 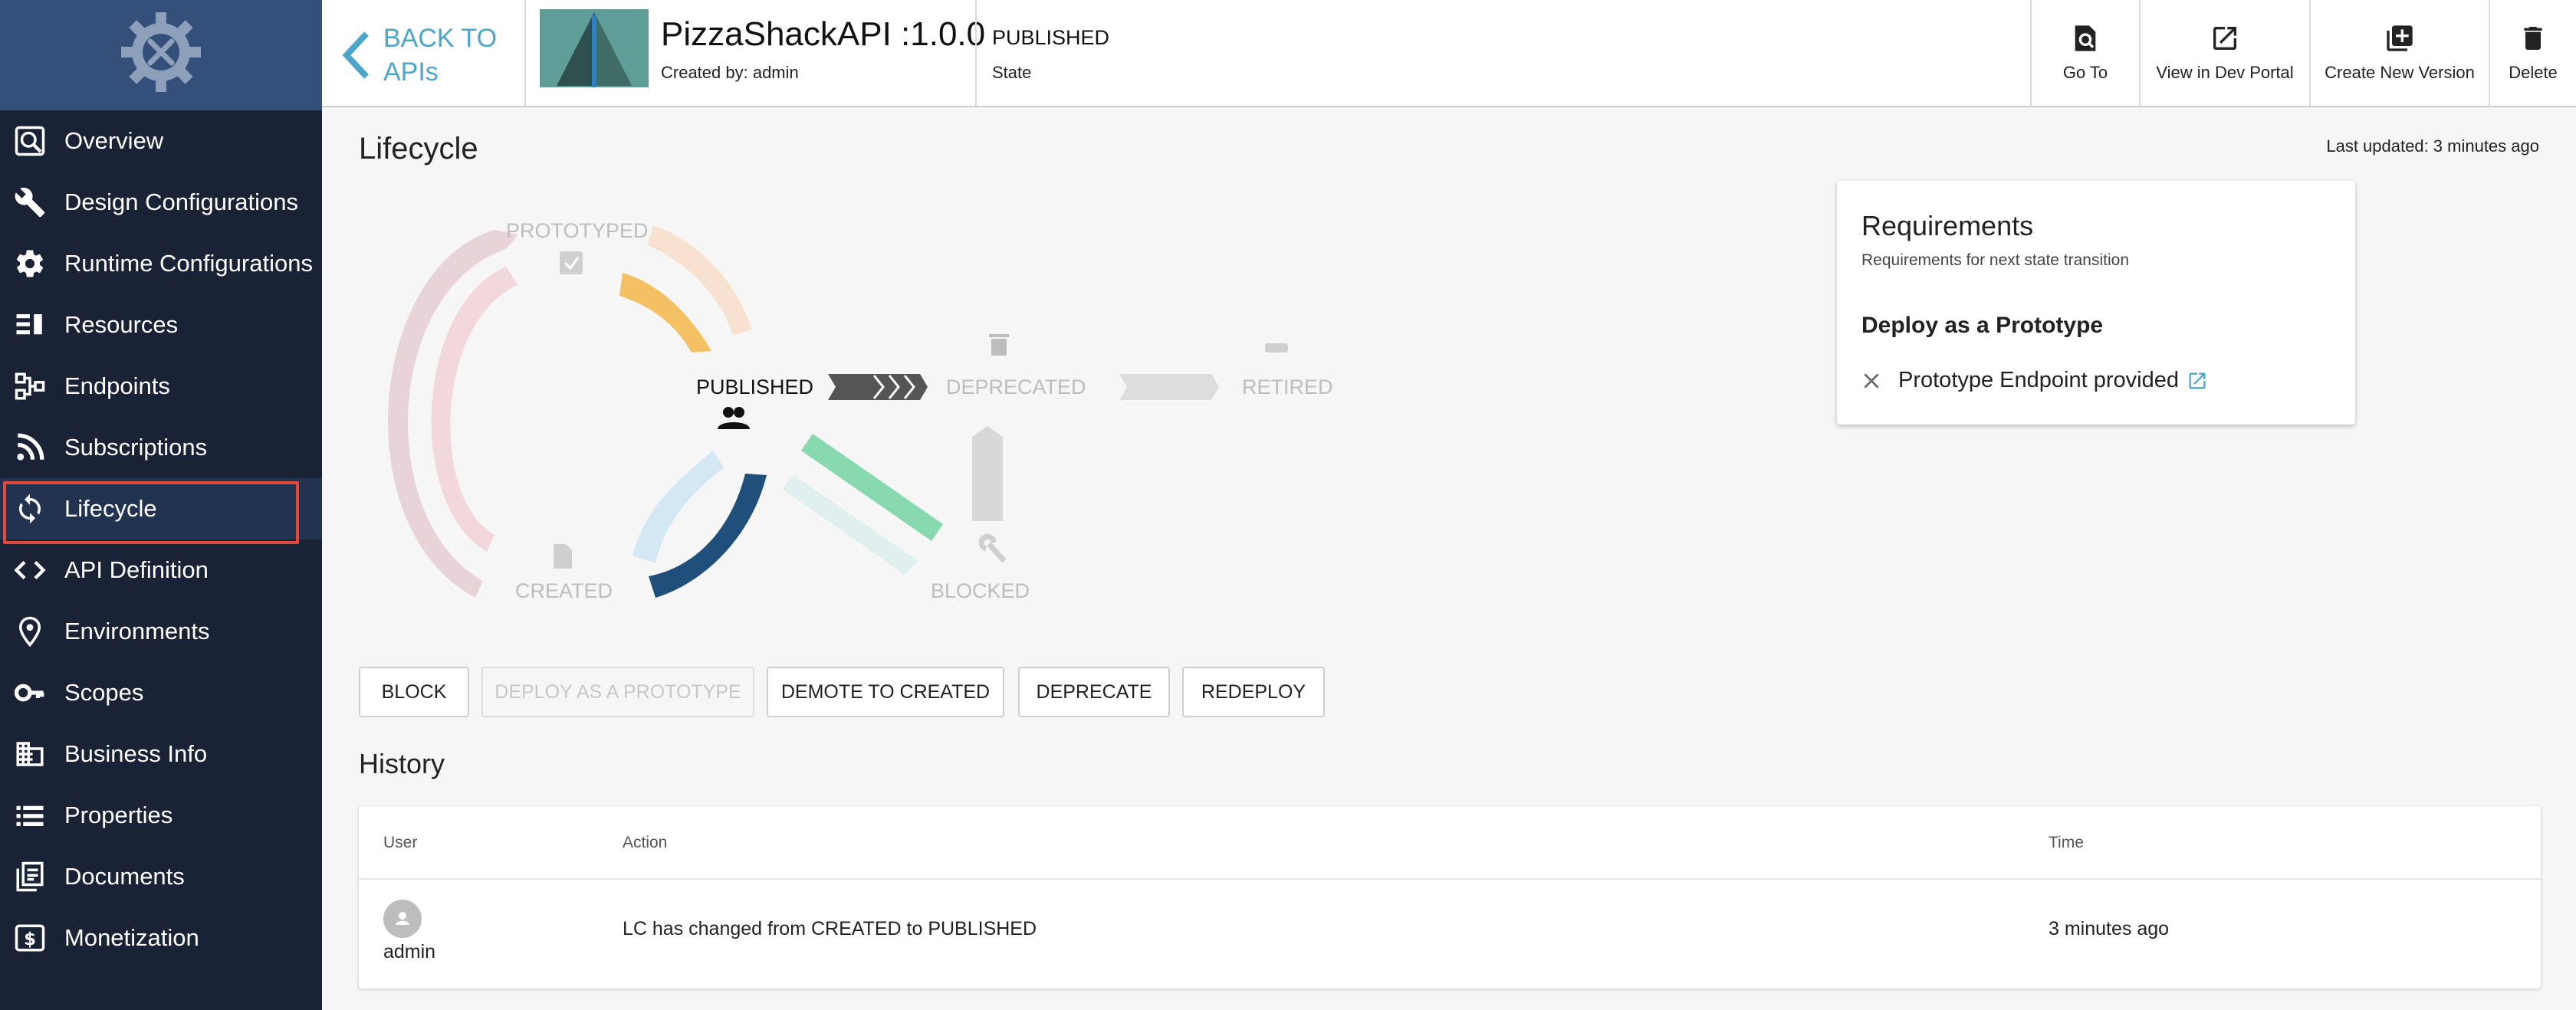 I want to click on trash-icon, so click(x=2533, y=39).